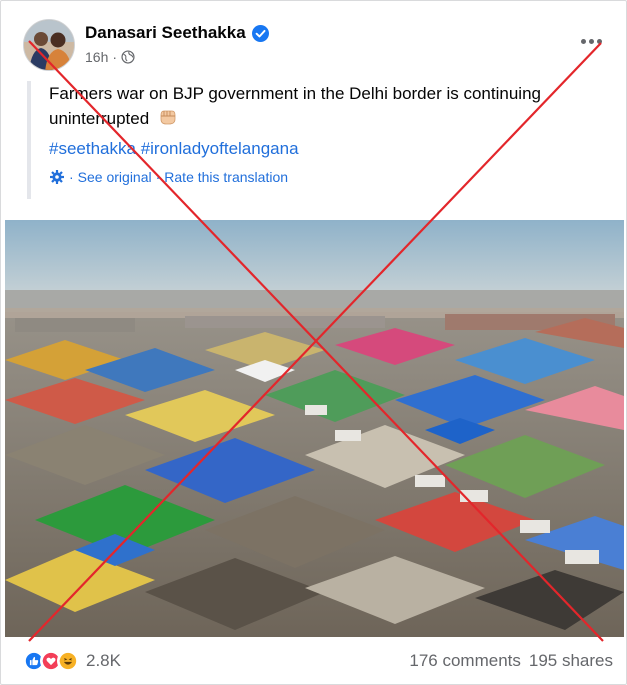  I want to click on post-header: Danasari Seethakka 16h ·, so click(318, 46).